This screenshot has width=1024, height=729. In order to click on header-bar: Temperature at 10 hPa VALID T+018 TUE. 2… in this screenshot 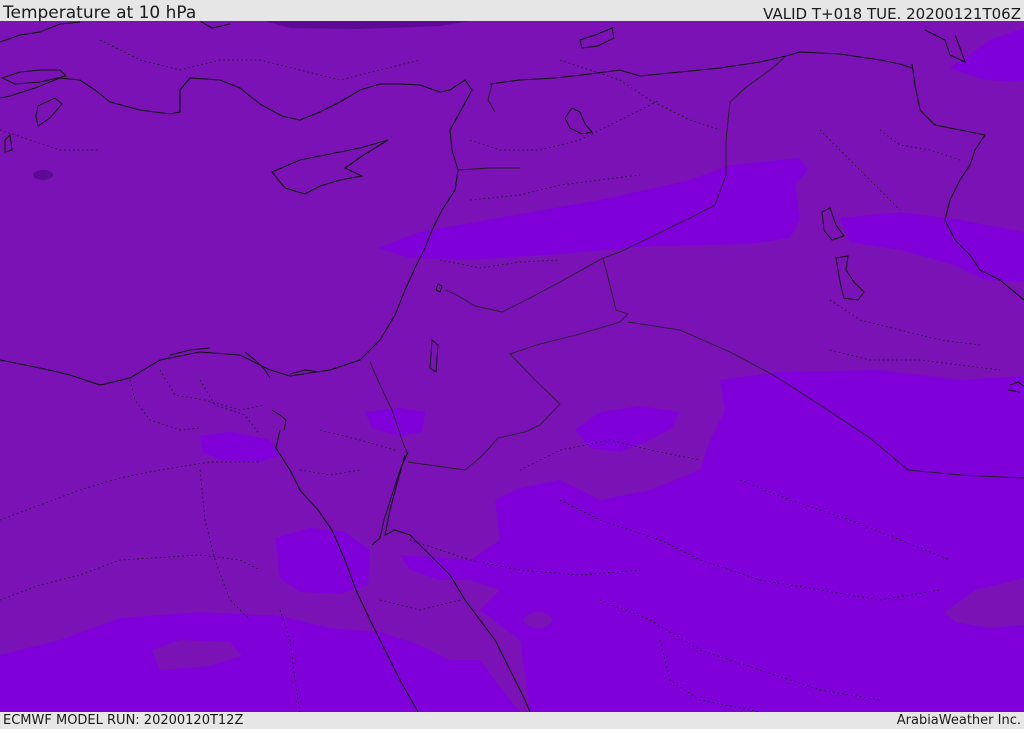, I will do `click(512, 11)`.